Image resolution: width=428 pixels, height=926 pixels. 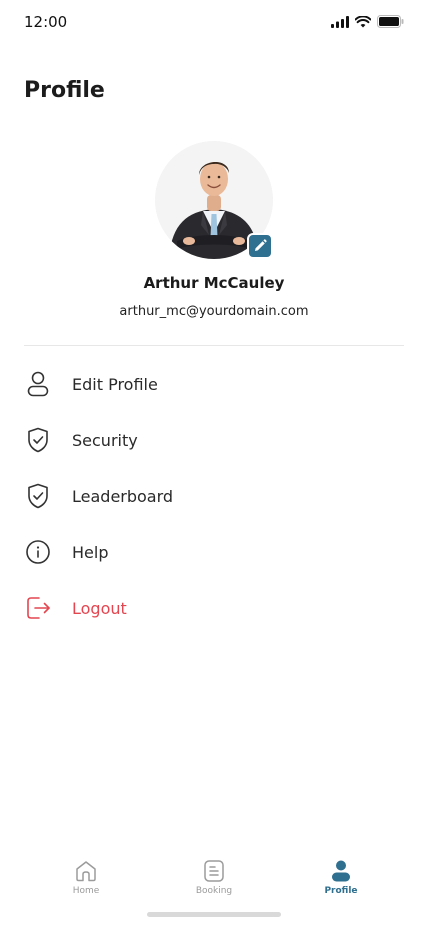 What do you see at coordinates (86, 871) in the screenshot?
I see `home-icon` at bounding box center [86, 871].